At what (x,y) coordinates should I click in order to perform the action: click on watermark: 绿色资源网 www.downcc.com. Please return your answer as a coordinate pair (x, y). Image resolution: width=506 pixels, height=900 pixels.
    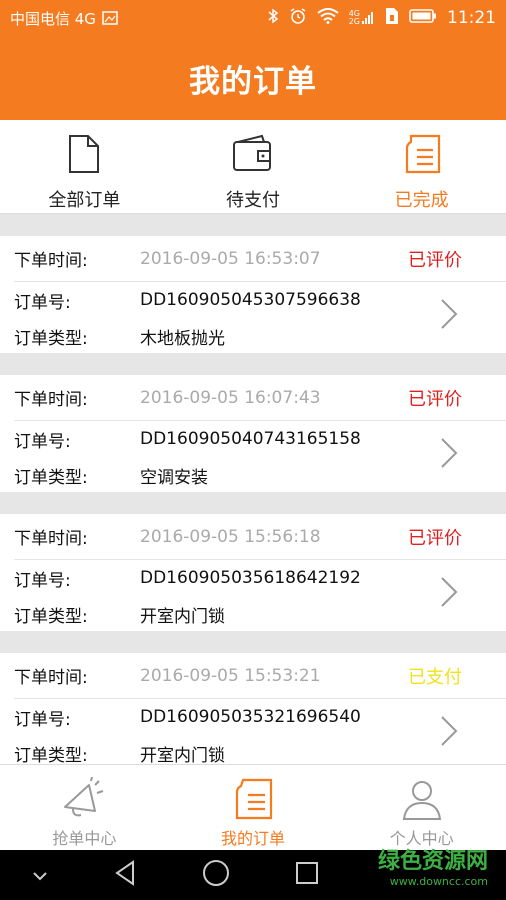
    Looking at the image, I should click on (433, 865).